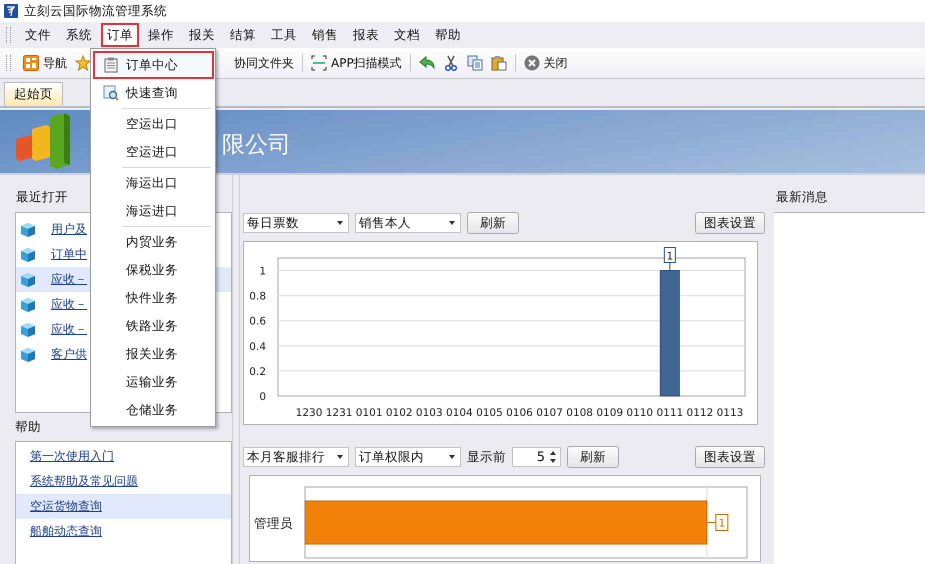 This screenshot has height=564, width=925. Describe the element at coordinates (262, 272) in the screenshot. I see `y-tick-label: 1` at that location.